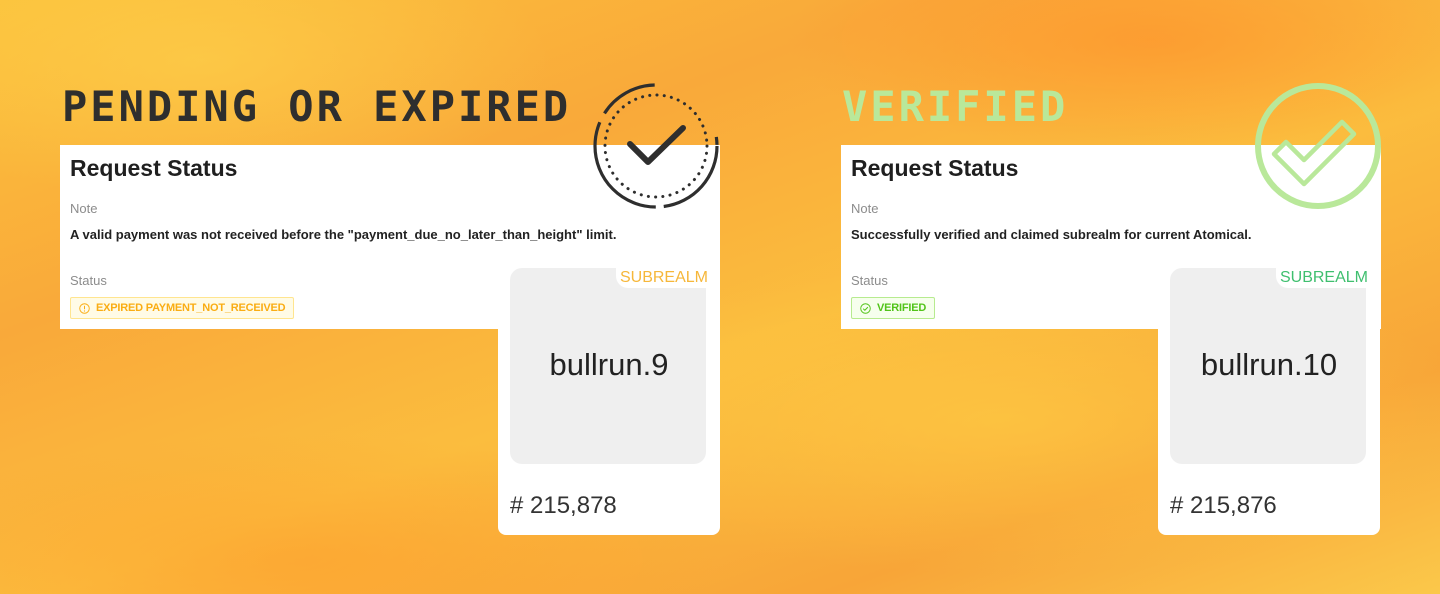 This screenshot has width=1440, height=594. I want to click on dotted-circle-check-icon, so click(656, 146).